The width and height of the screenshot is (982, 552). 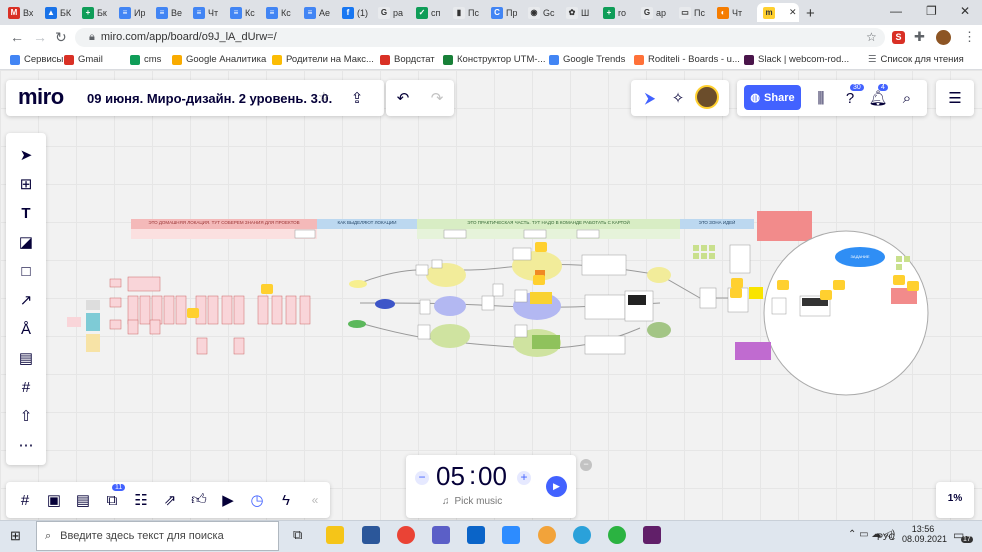 I want to click on browser-tab: M Вх, so click(x=20, y=12).